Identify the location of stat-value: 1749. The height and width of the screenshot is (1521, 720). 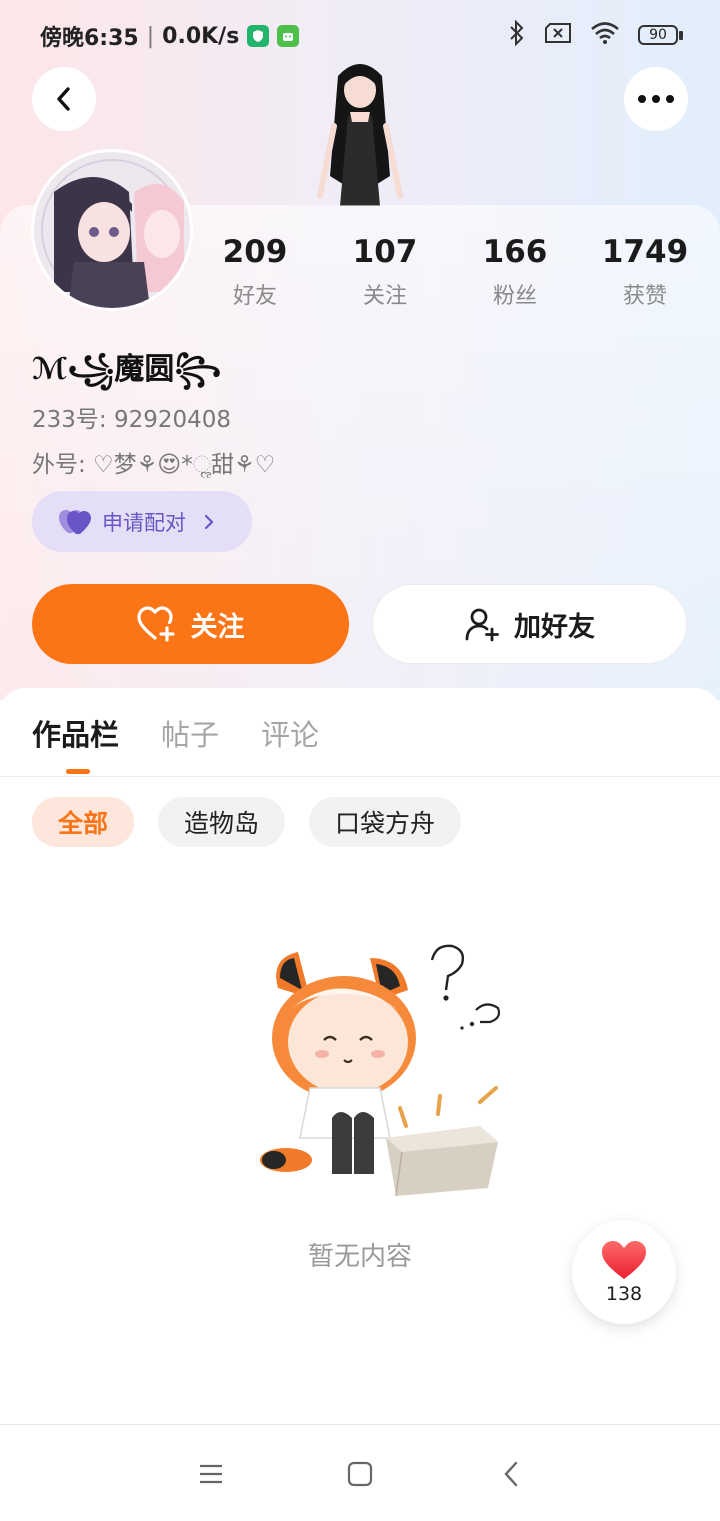
(645, 252).